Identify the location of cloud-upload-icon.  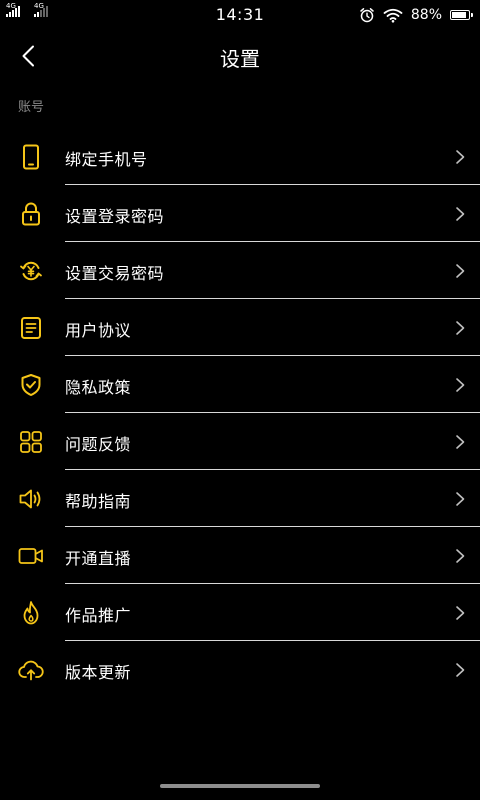
(31, 670).